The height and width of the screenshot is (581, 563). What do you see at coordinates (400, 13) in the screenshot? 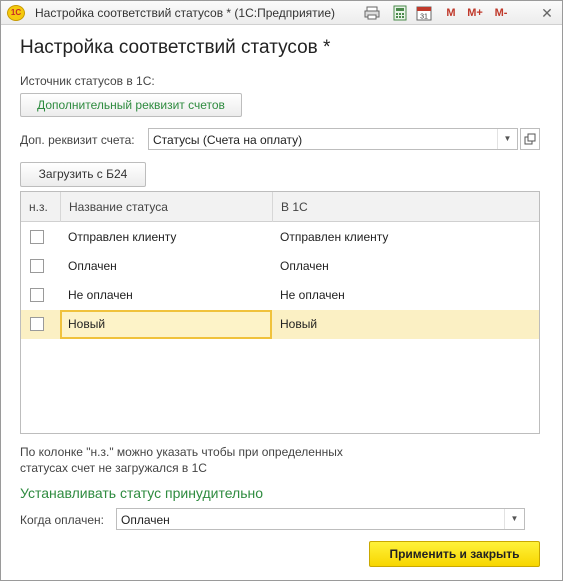
I see `calculator-icon` at bounding box center [400, 13].